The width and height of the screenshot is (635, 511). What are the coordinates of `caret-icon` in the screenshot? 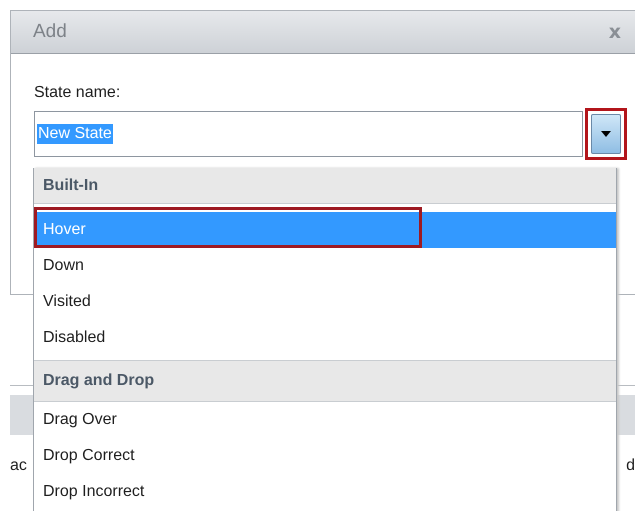 It's located at (606, 134).